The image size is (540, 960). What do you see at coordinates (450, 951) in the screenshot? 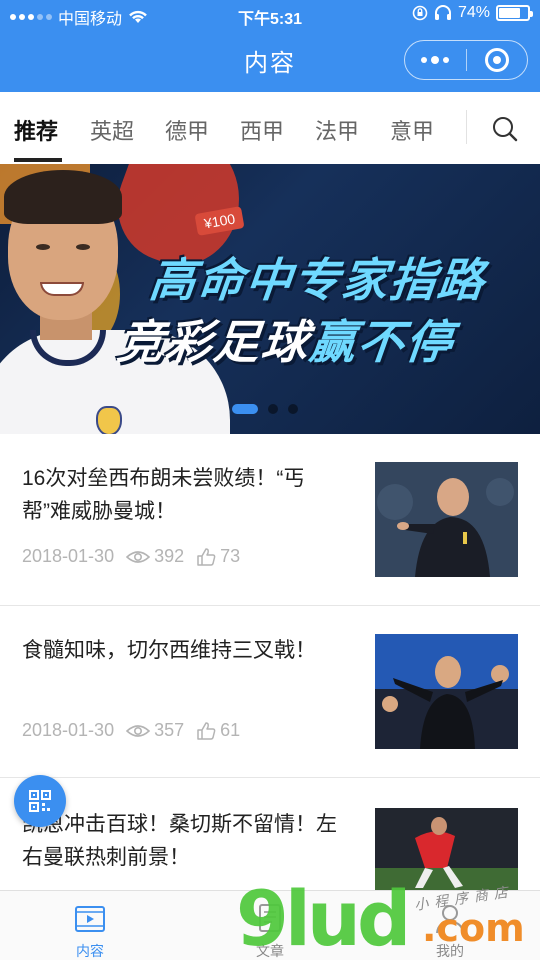
I see `nav-label: 我的` at bounding box center [450, 951].